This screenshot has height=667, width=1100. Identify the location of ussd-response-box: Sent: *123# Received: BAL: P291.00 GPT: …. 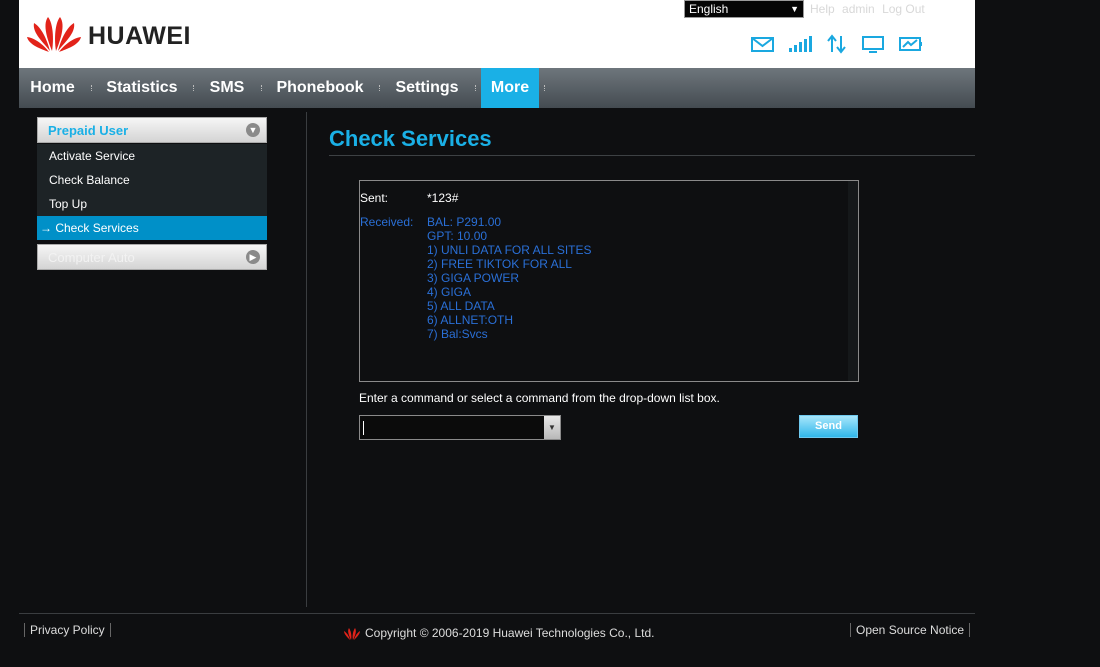
(609, 281).